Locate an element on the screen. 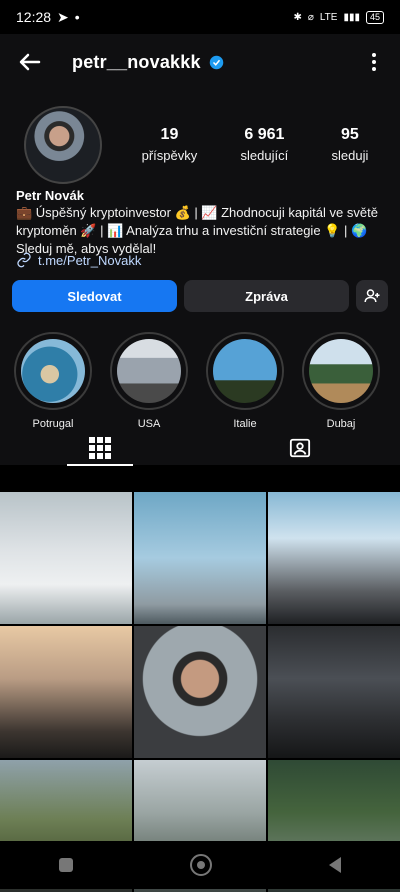 The height and width of the screenshot is (892, 400). system-back-button is located at coordinates (335, 865).